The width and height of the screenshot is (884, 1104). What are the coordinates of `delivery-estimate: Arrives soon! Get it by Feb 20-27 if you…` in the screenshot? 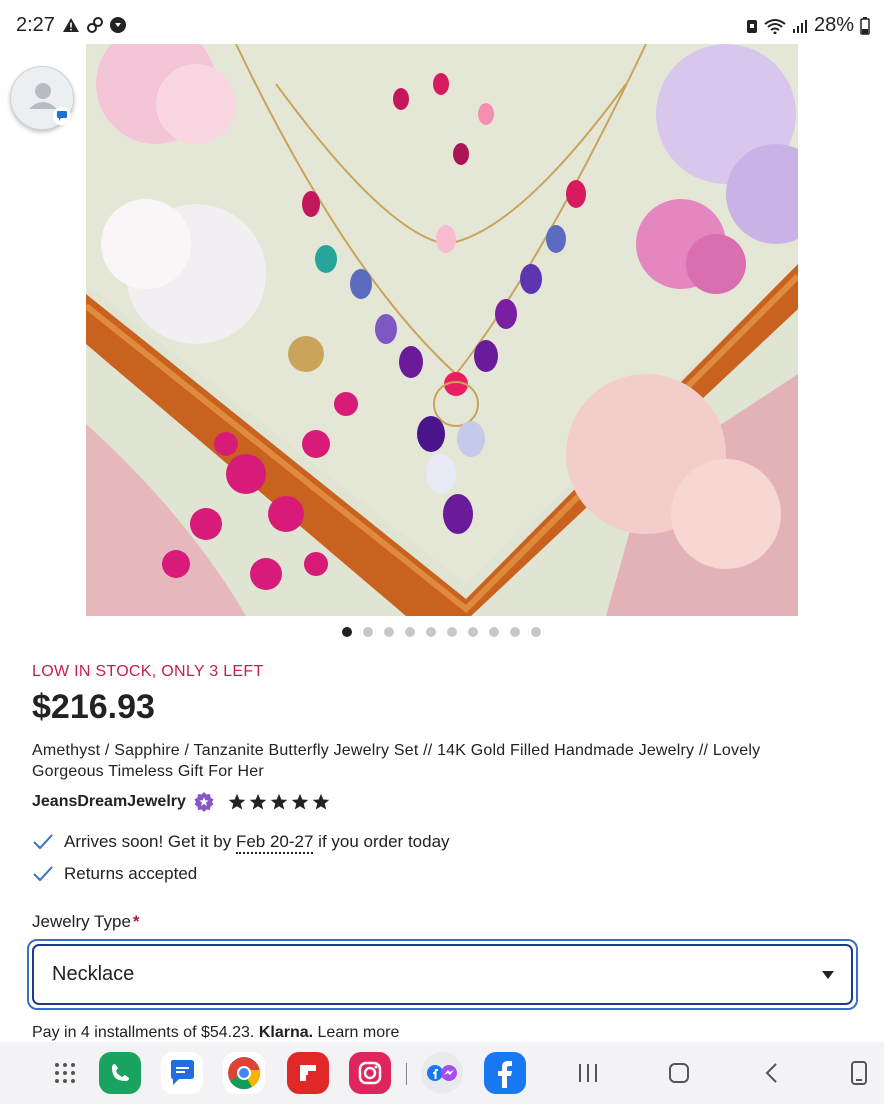 It's located at (241, 843).